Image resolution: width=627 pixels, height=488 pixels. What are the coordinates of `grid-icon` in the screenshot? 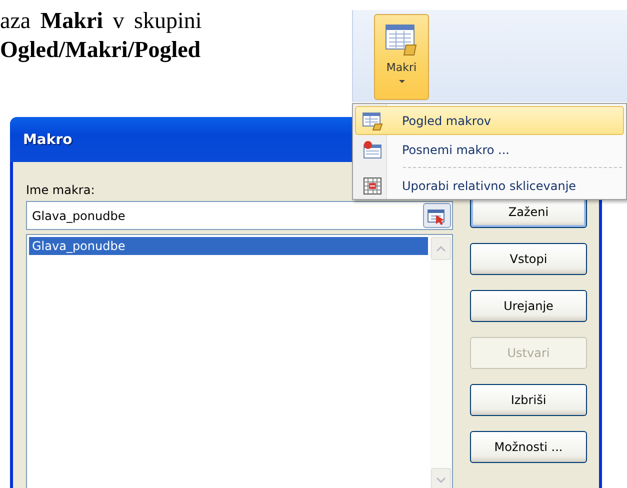 It's located at (373, 186).